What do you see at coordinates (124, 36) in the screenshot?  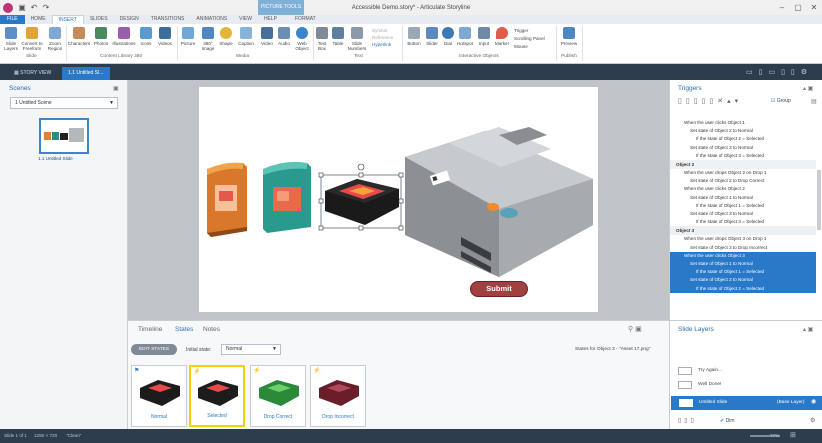 I see `illustrations-button: Illustrations` at bounding box center [124, 36].